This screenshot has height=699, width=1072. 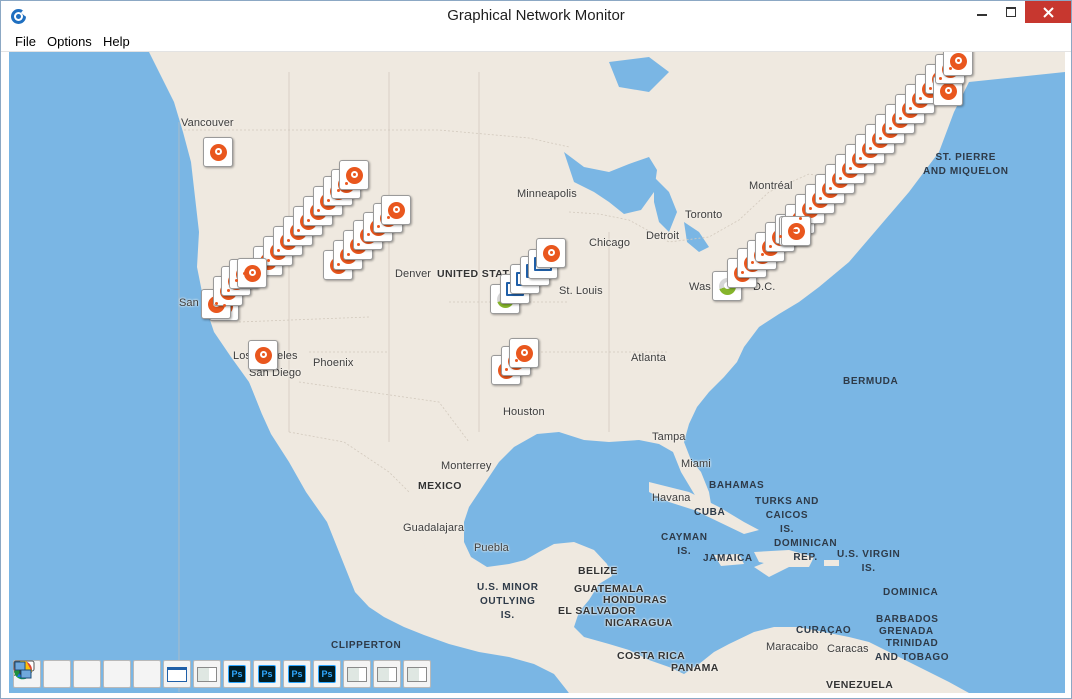 I want to click on country-label-st-pierre: ST. PIERRE AND MIQUELON, so click(x=966, y=164).